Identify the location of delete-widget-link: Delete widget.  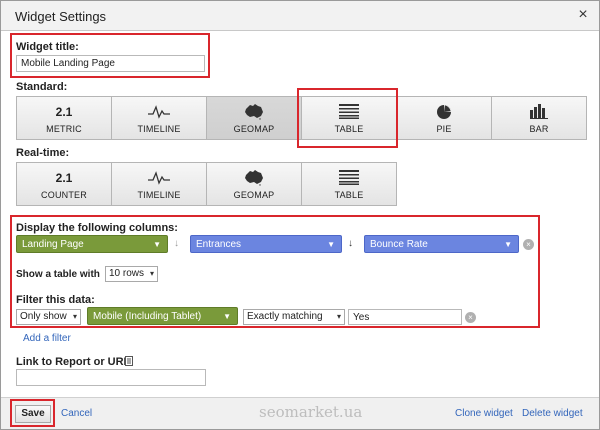
(552, 413).